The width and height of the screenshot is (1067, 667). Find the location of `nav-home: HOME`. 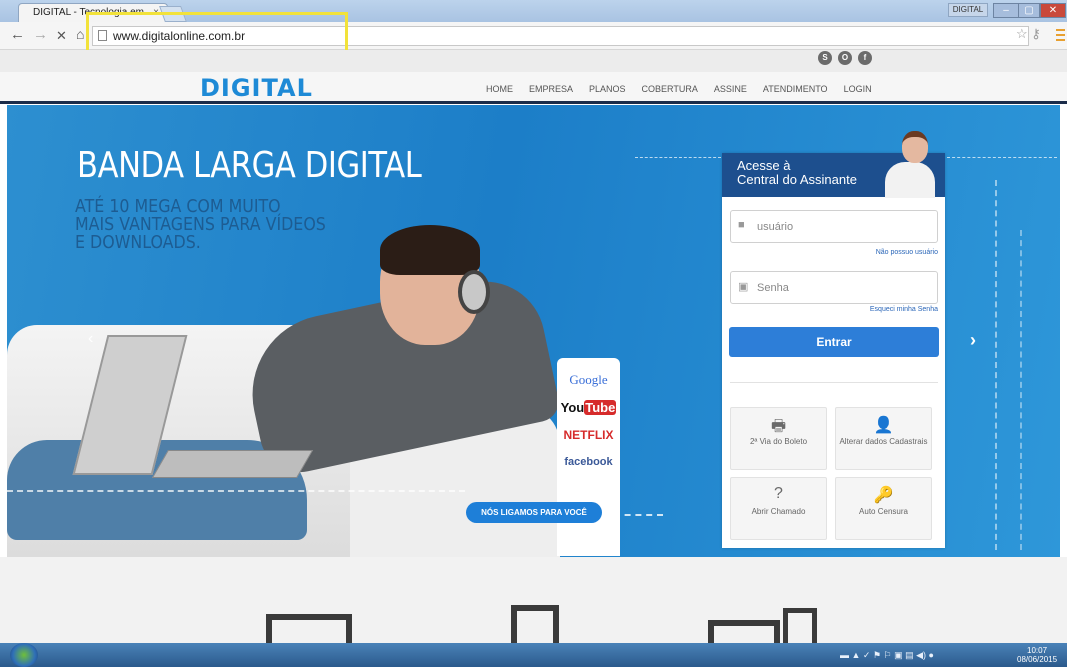

nav-home: HOME is located at coordinates (499, 89).